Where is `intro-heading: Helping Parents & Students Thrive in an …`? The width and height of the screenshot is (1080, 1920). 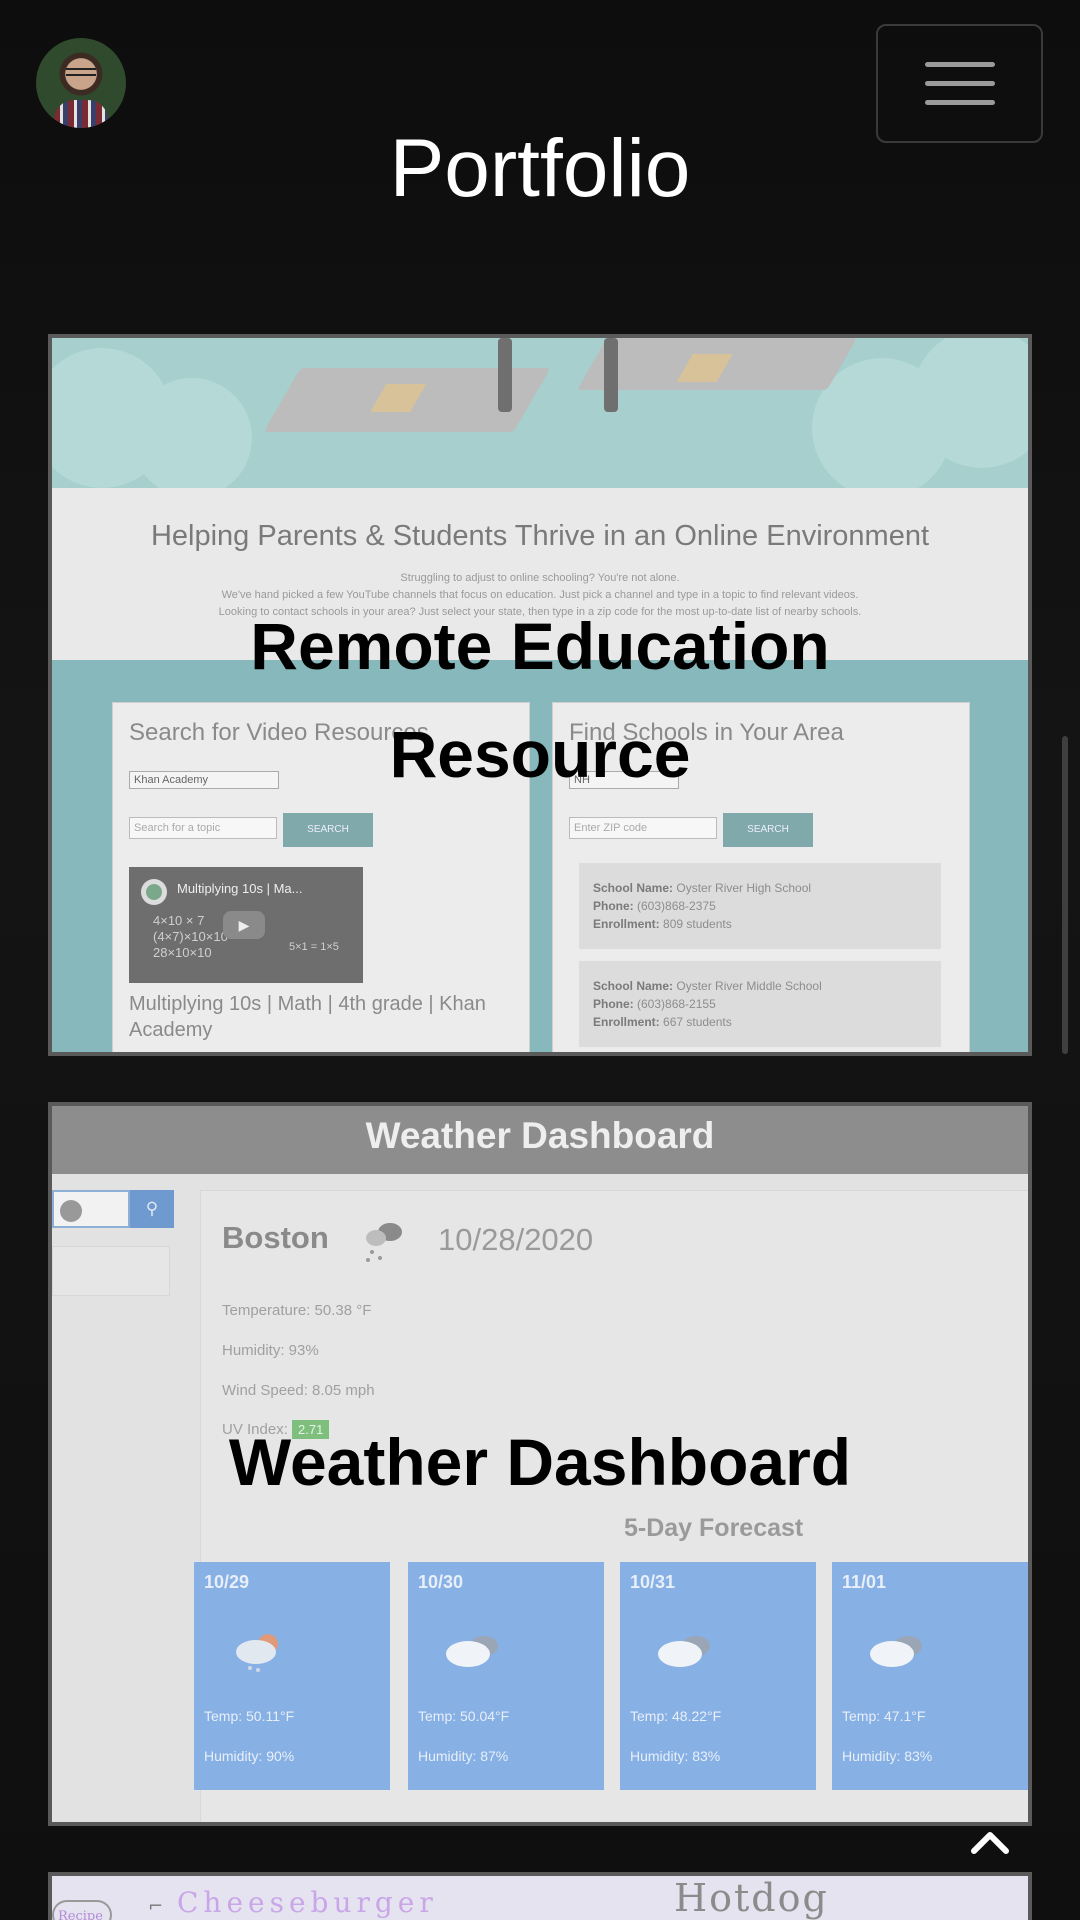
intro-heading: Helping Parents & Students Thrive in an … is located at coordinates (540, 536).